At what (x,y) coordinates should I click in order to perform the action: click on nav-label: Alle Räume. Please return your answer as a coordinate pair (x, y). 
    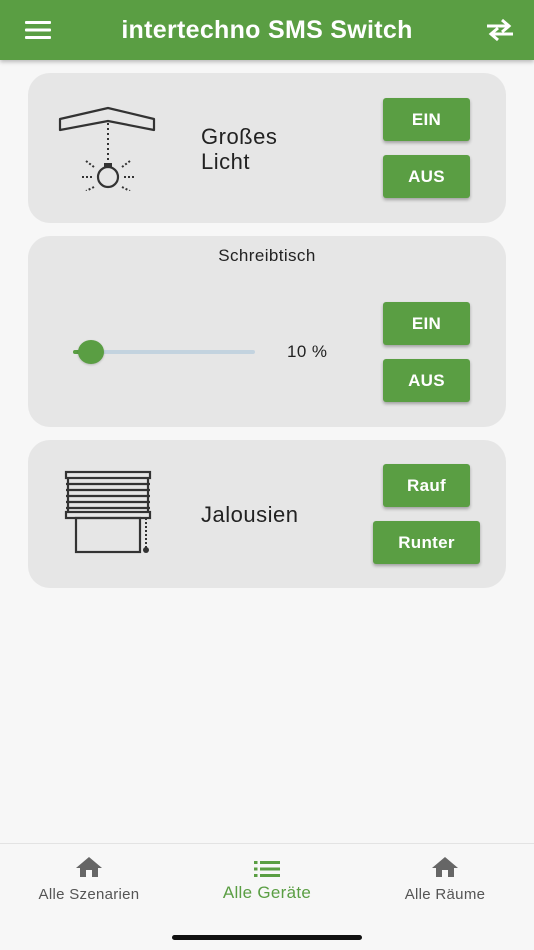
    Looking at the image, I should click on (445, 894).